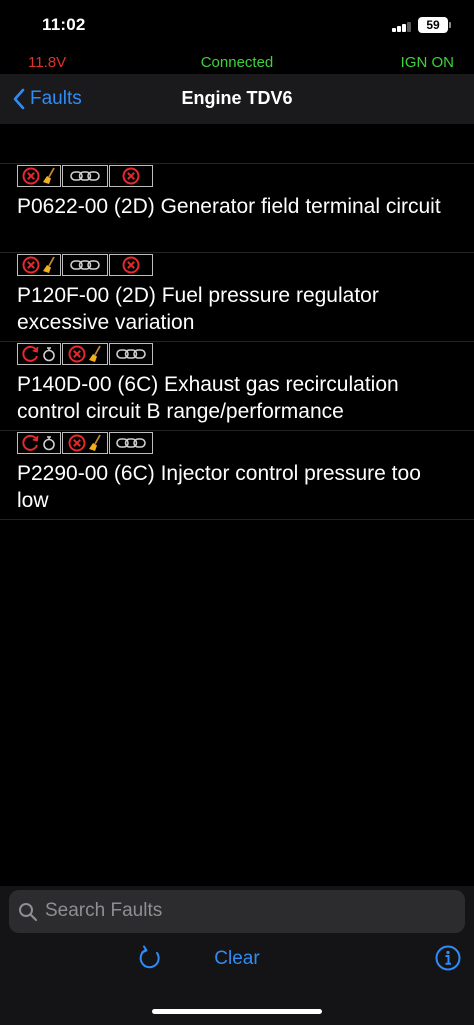 The height and width of the screenshot is (1025, 474). I want to click on home-indicator, so click(237, 1011).